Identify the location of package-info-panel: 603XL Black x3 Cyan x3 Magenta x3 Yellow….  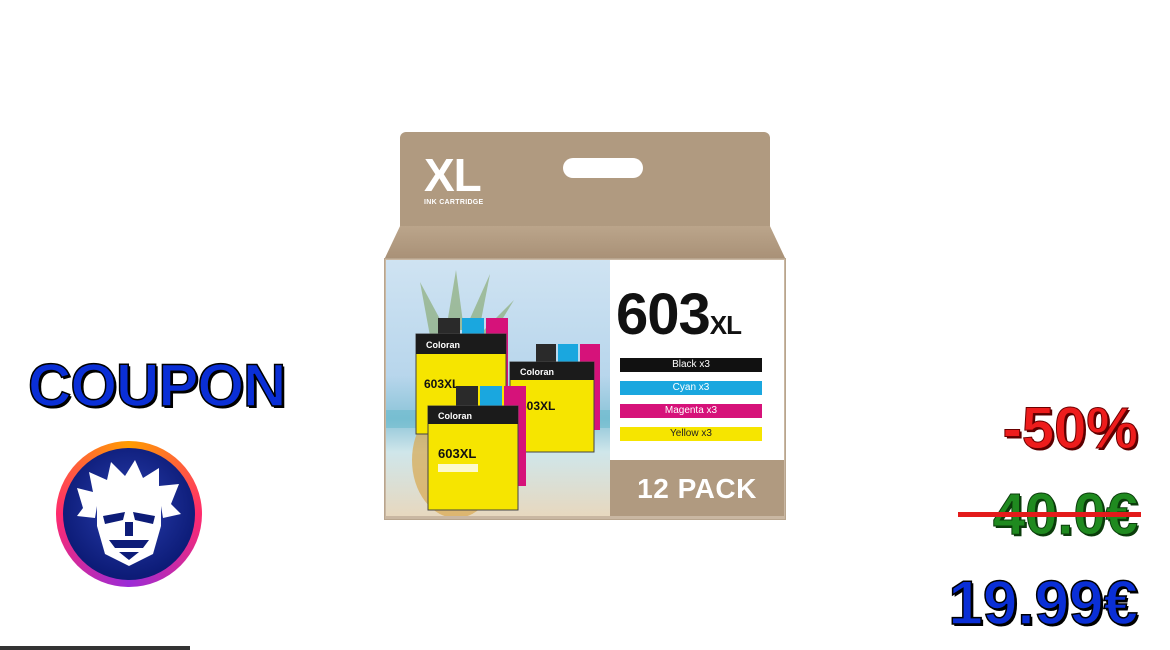
(697, 388).